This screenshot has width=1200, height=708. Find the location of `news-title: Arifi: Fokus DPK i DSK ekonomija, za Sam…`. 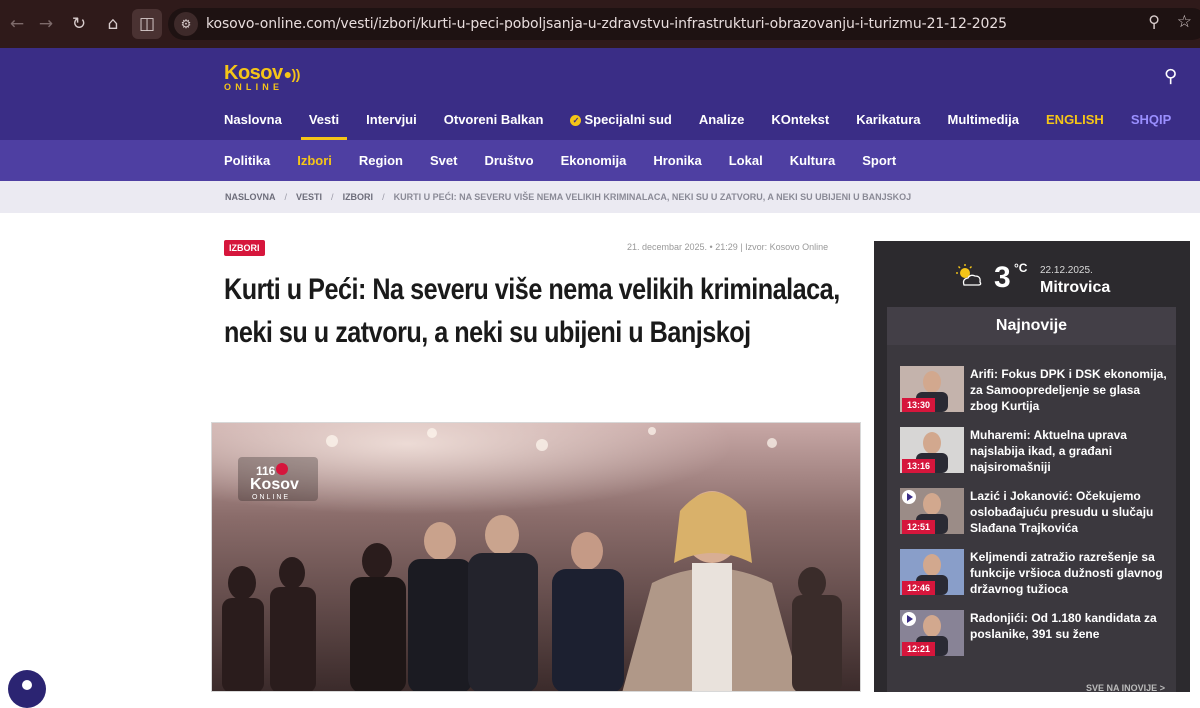

news-title: Arifi: Fokus DPK i DSK ekonomija, za Sam… is located at coordinates (1070, 390).